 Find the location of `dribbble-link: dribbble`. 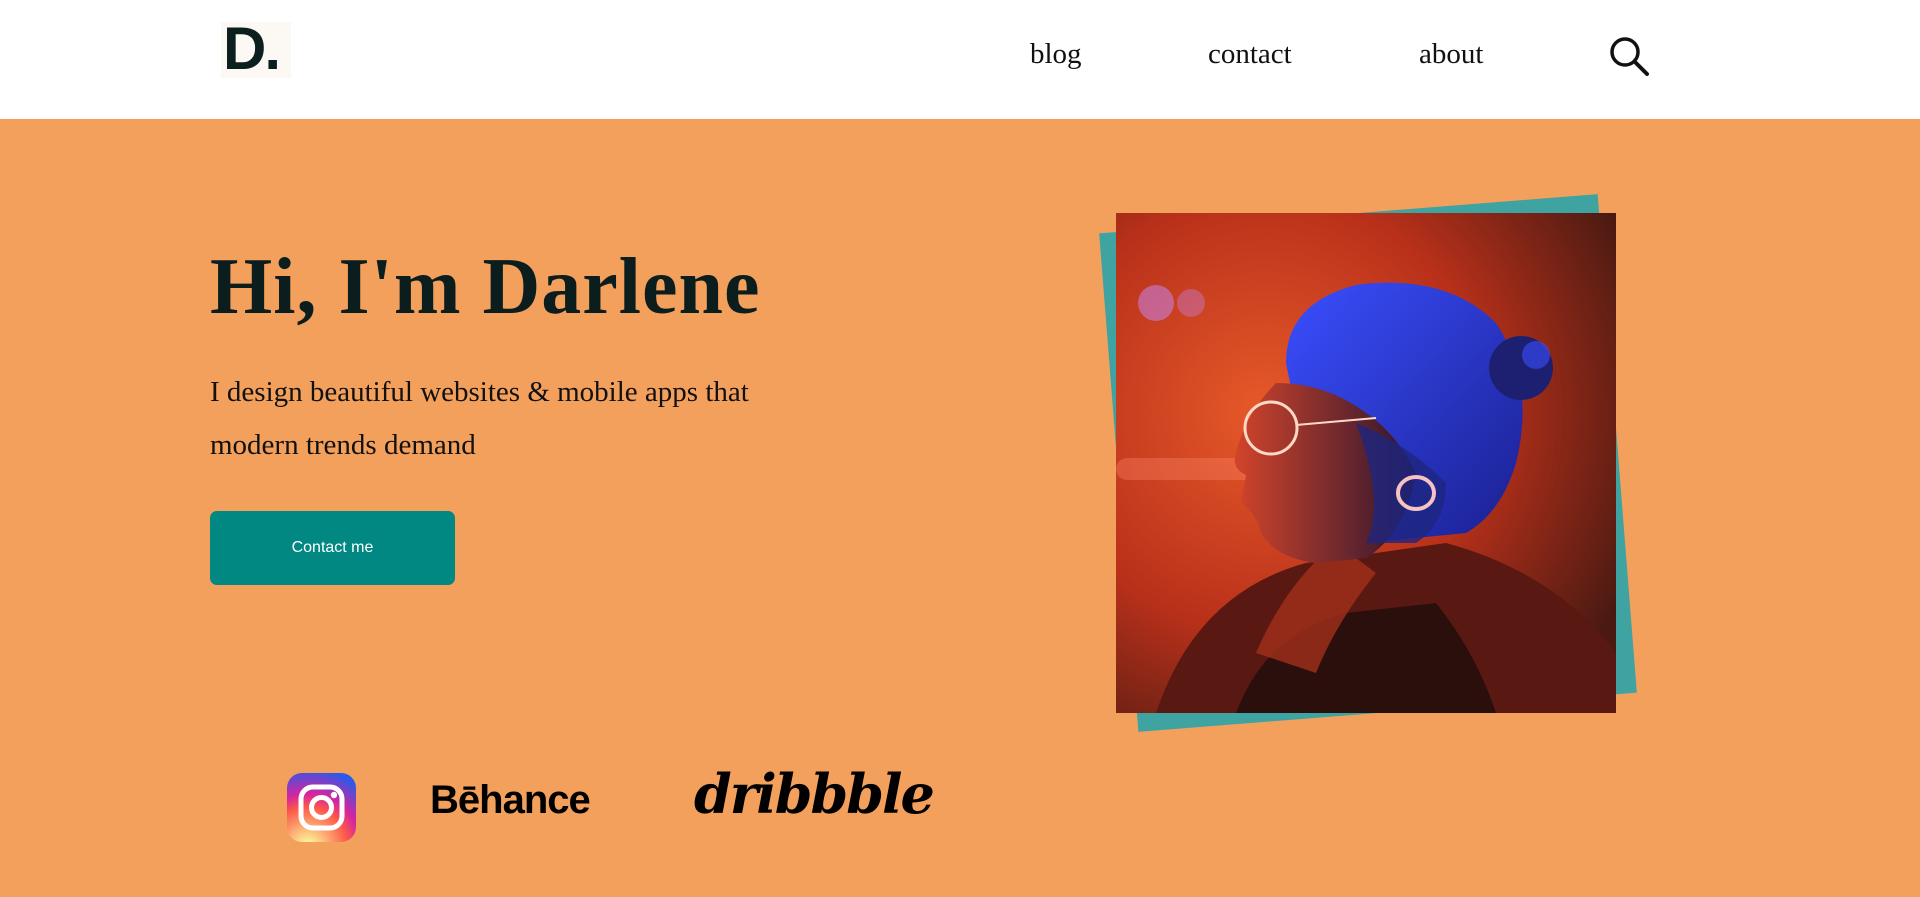

dribbble-link: dribbble is located at coordinates (814, 794).